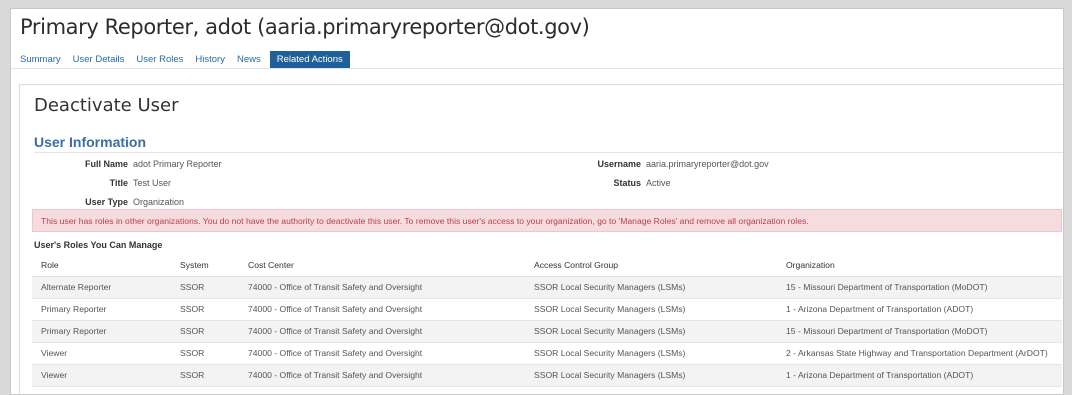  Describe the element at coordinates (210, 59) in the screenshot. I see `tab-history: History` at that location.